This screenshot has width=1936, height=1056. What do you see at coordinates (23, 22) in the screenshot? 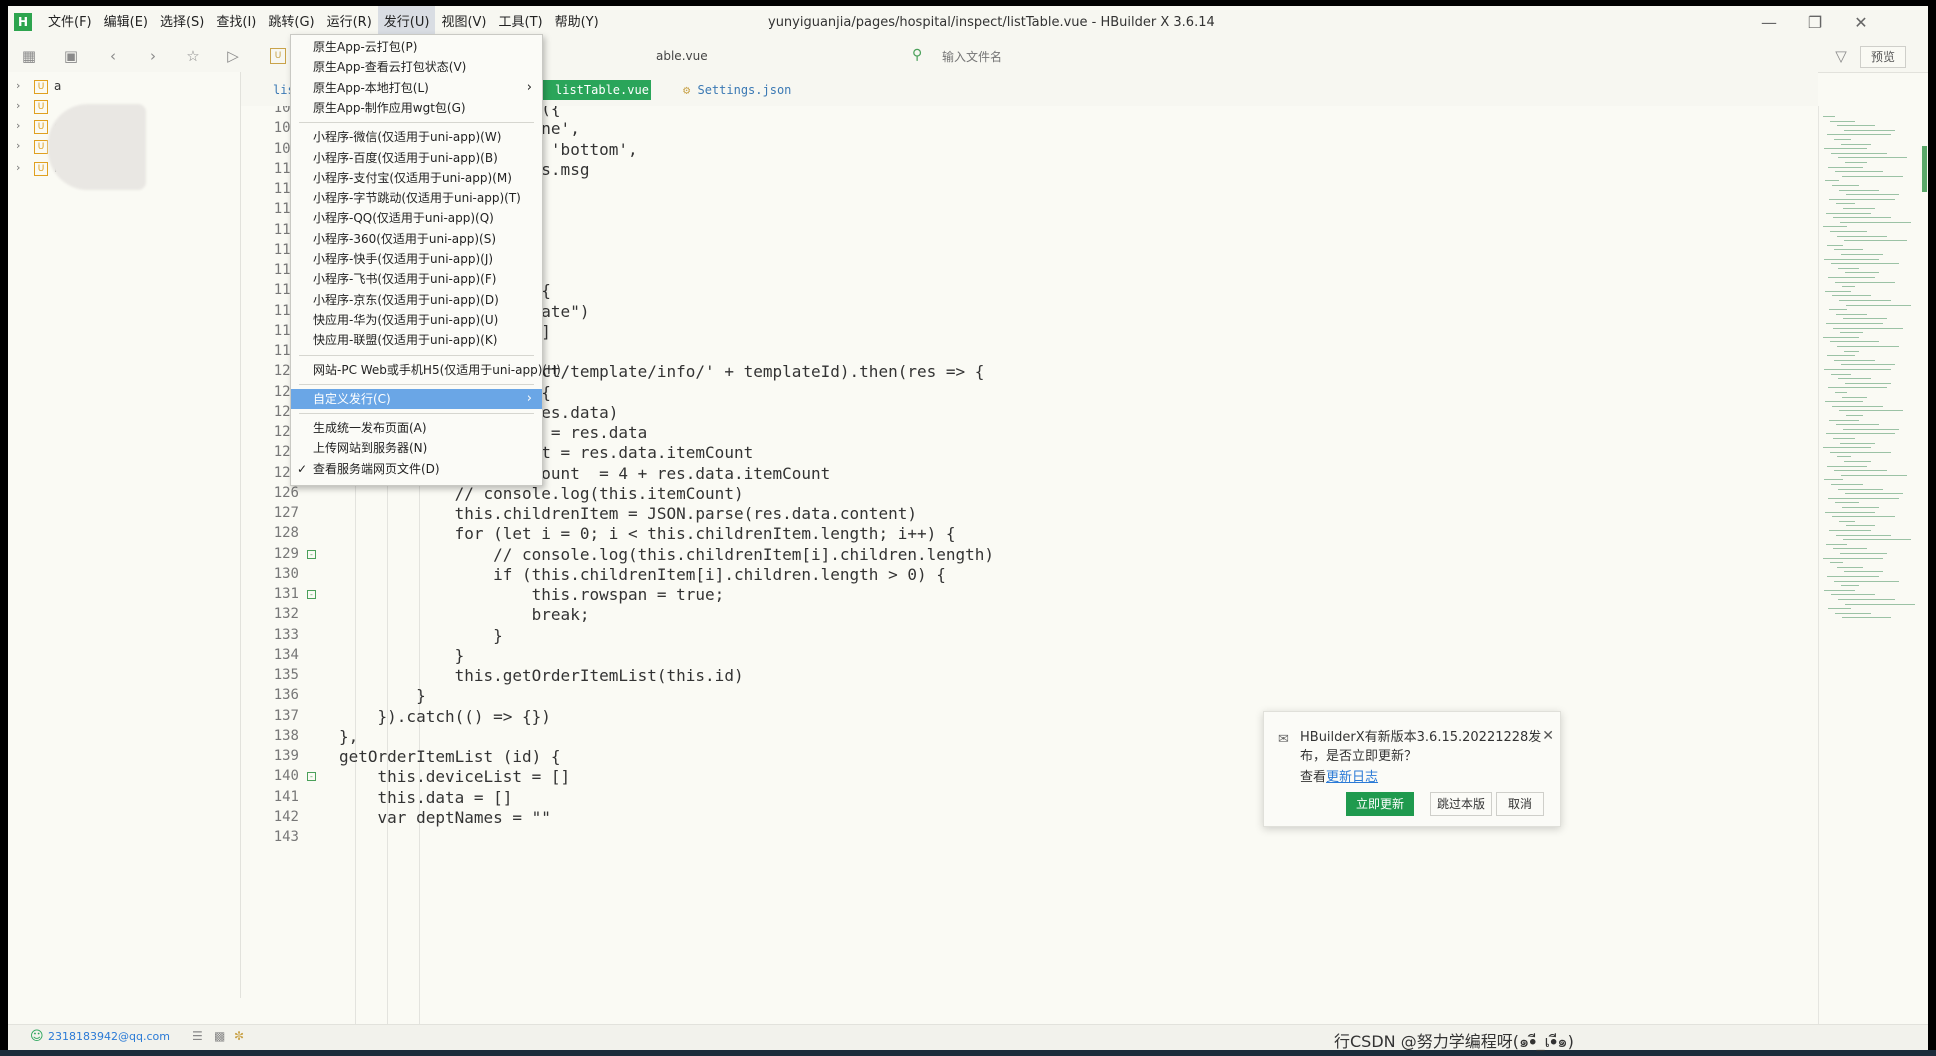
I see `hbuilder-logo-icon: H` at bounding box center [23, 22].